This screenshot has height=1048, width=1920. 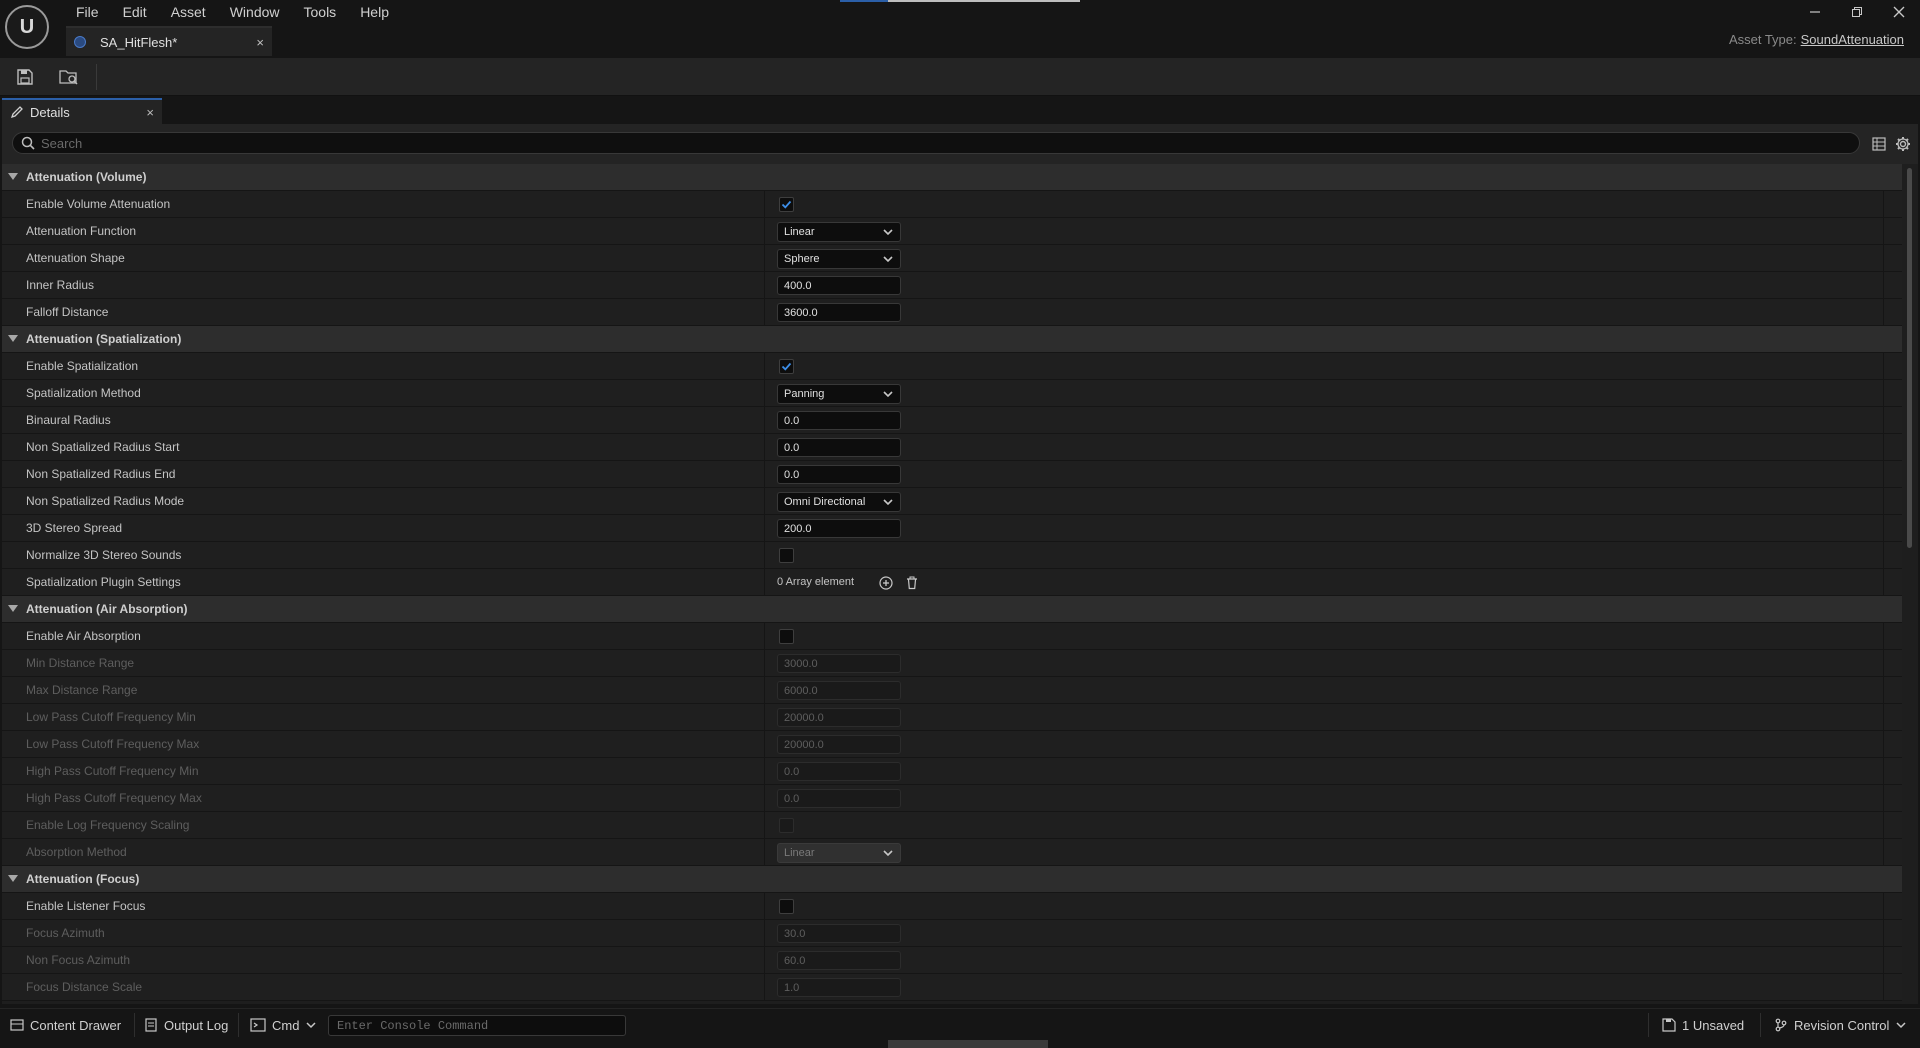 I want to click on property-label: Non Spatialized Radius Start, so click(x=103, y=447).